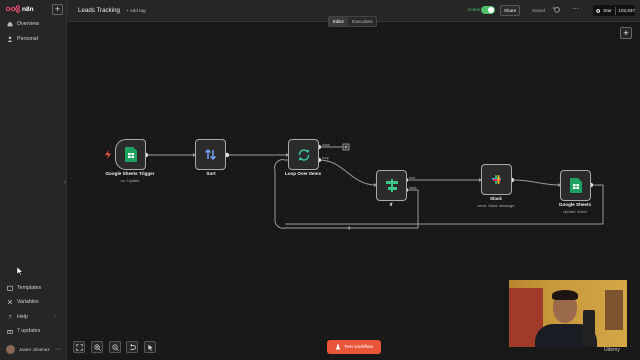 The image size is (640, 360). I want to click on fit-view-button, so click(79, 347).